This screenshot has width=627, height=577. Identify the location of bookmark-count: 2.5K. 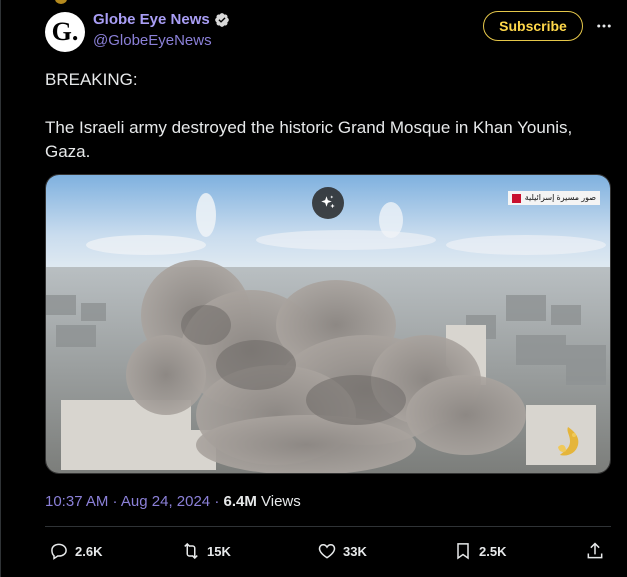
(493, 551).